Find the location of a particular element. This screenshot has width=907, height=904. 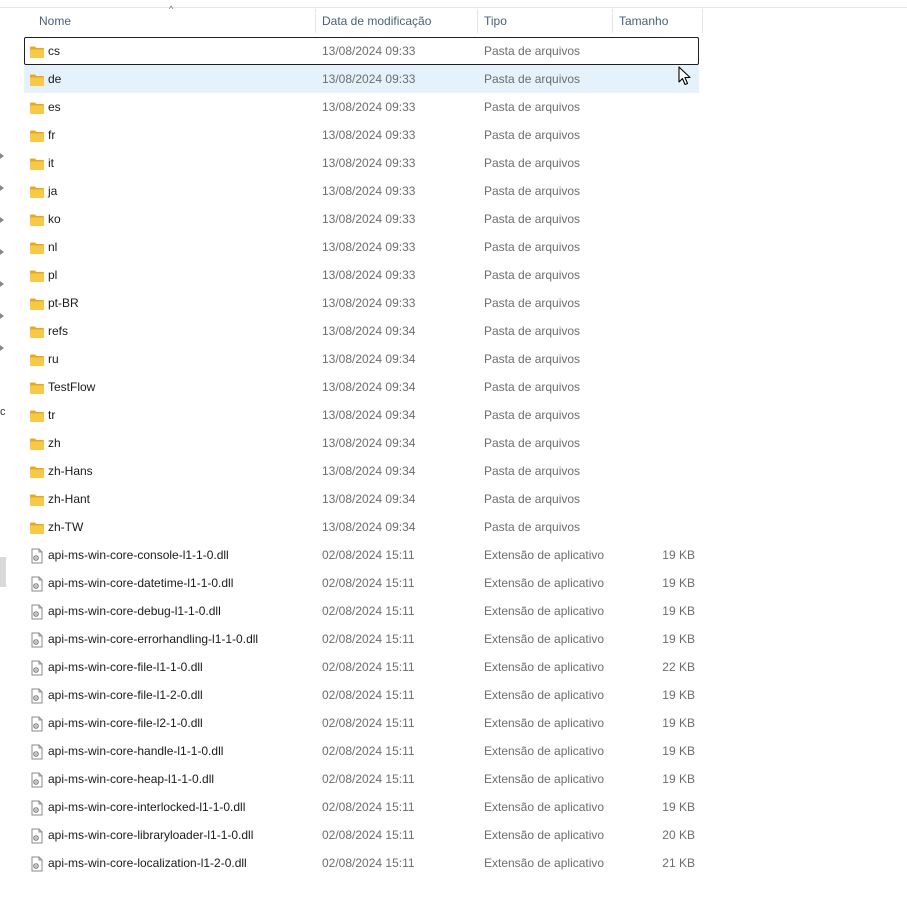

column-header-bar: Nome Data de modificação Tipo Tamanho is located at coordinates (453, 21).